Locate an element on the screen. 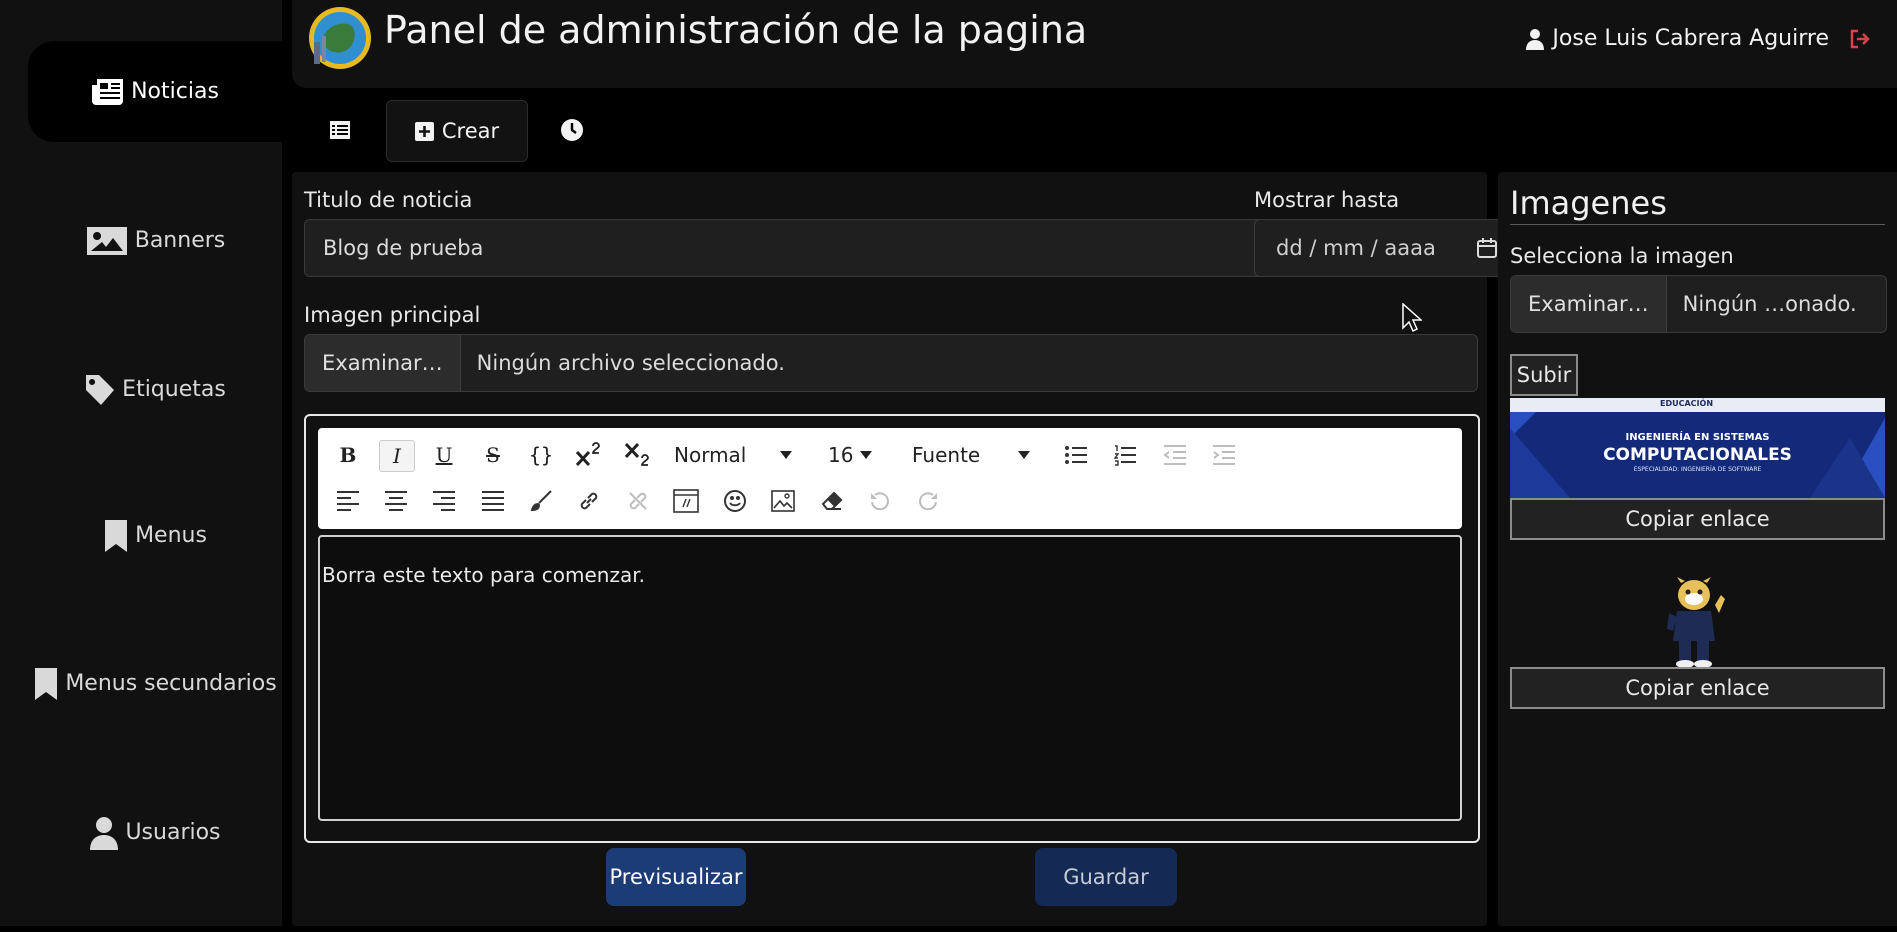 The image size is (1897, 932). list-icon is located at coordinates (340, 130).